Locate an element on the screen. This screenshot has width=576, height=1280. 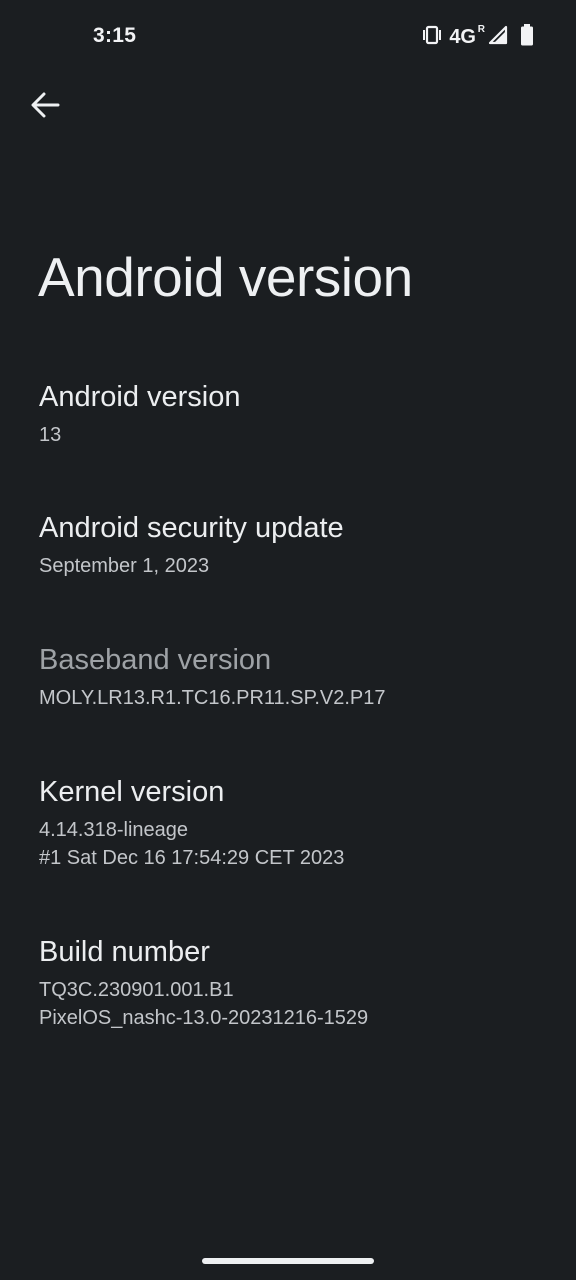
status-icons: 4G R is located at coordinates (477, 37).